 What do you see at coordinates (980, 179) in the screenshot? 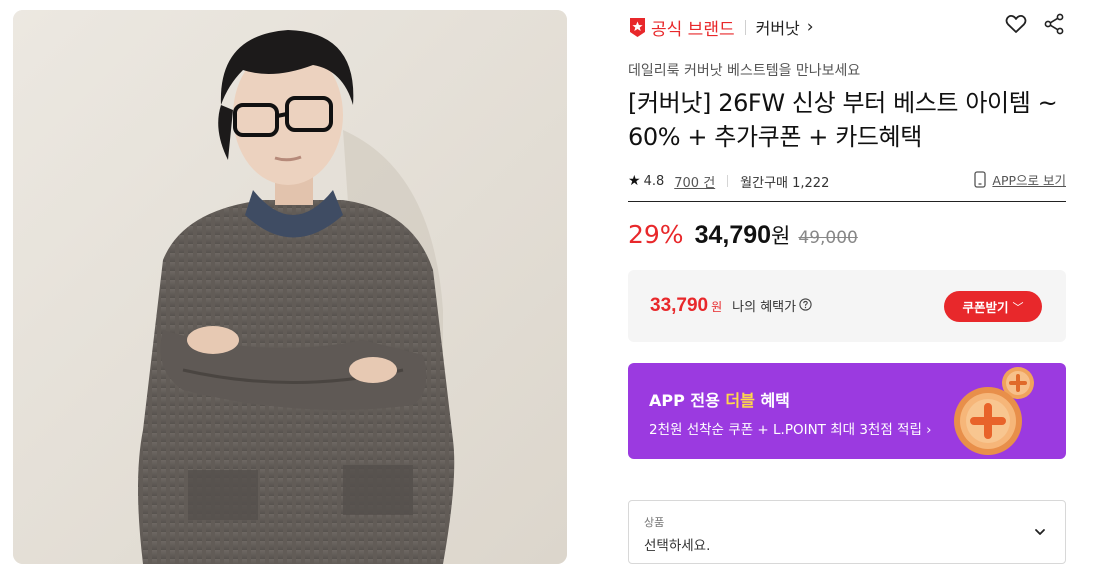
I see `mobile-phone-icon` at bounding box center [980, 179].